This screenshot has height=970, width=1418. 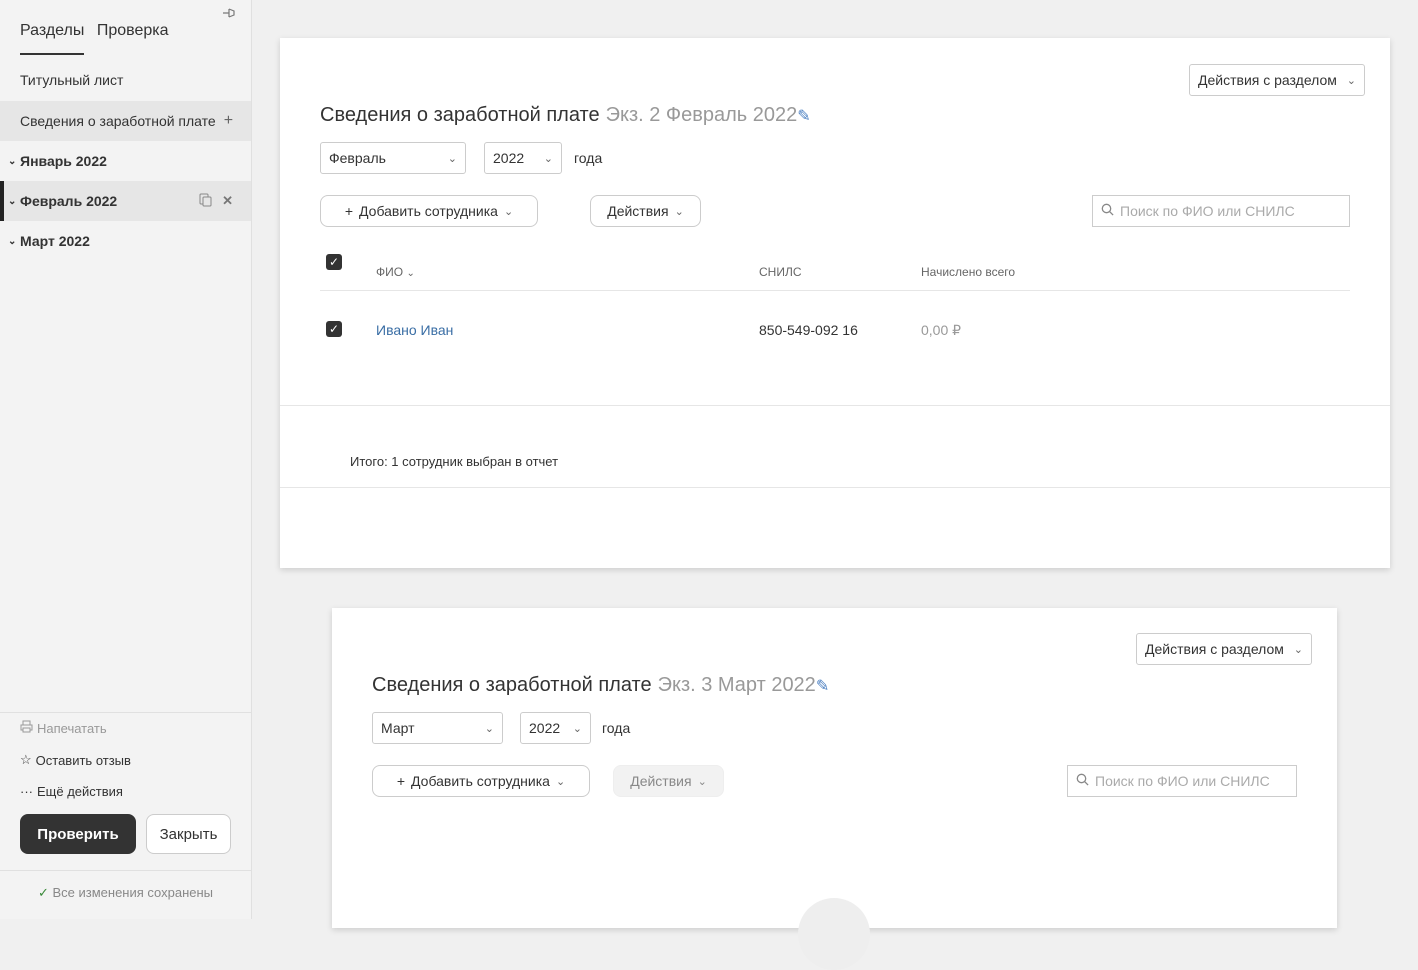 I want to click on sidebar-item-label: Январь 2022, so click(x=63, y=161).